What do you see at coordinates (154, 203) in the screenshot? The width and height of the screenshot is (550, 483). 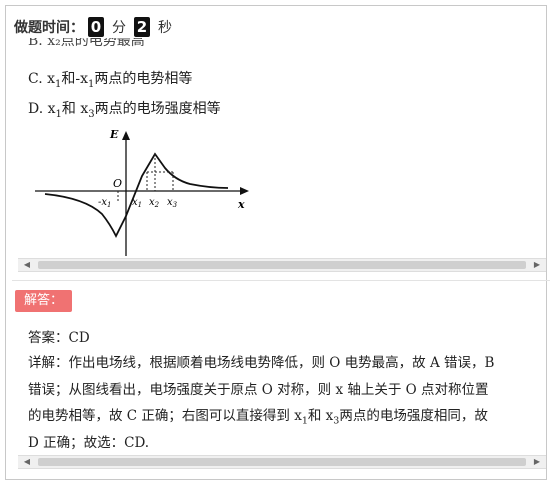 I see `x2-label: x2` at bounding box center [154, 203].